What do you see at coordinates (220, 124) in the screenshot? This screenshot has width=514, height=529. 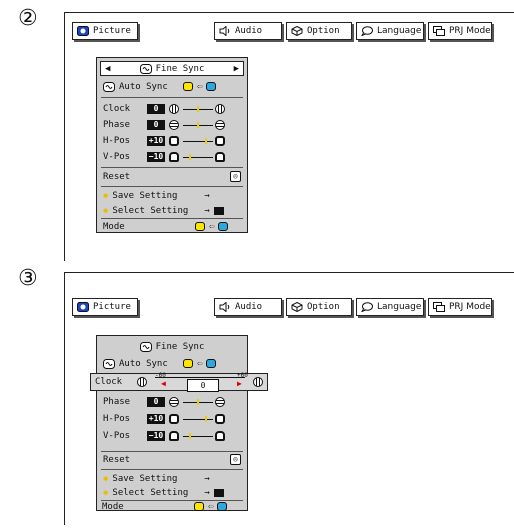 I see `phase-end-icon` at bounding box center [220, 124].